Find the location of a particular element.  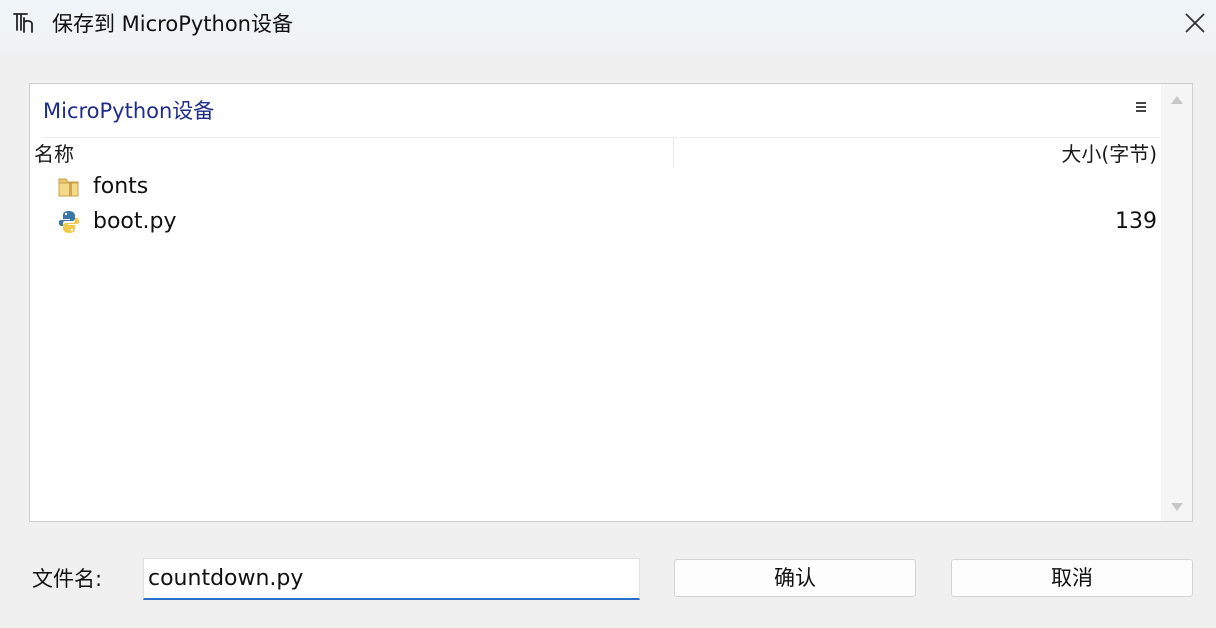

folder-icon is located at coordinates (68, 187).